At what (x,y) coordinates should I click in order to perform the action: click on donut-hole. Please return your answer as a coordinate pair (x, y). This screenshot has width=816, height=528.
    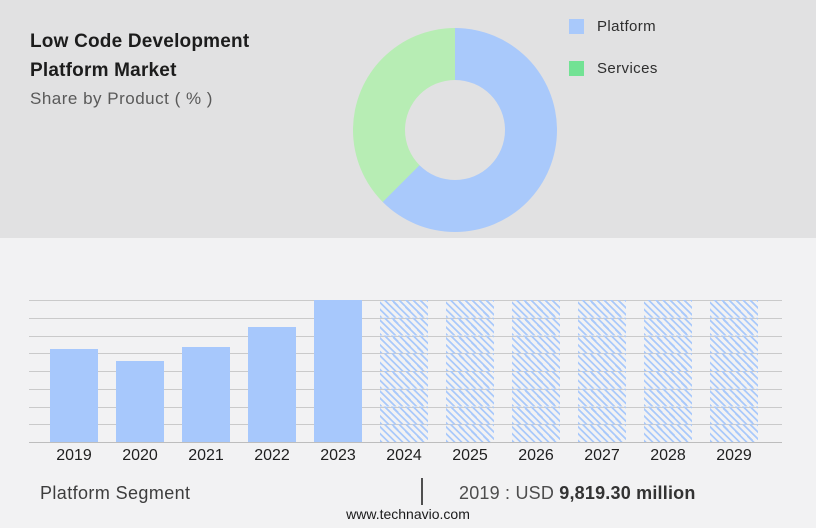
    Looking at the image, I should click on (455, 130).